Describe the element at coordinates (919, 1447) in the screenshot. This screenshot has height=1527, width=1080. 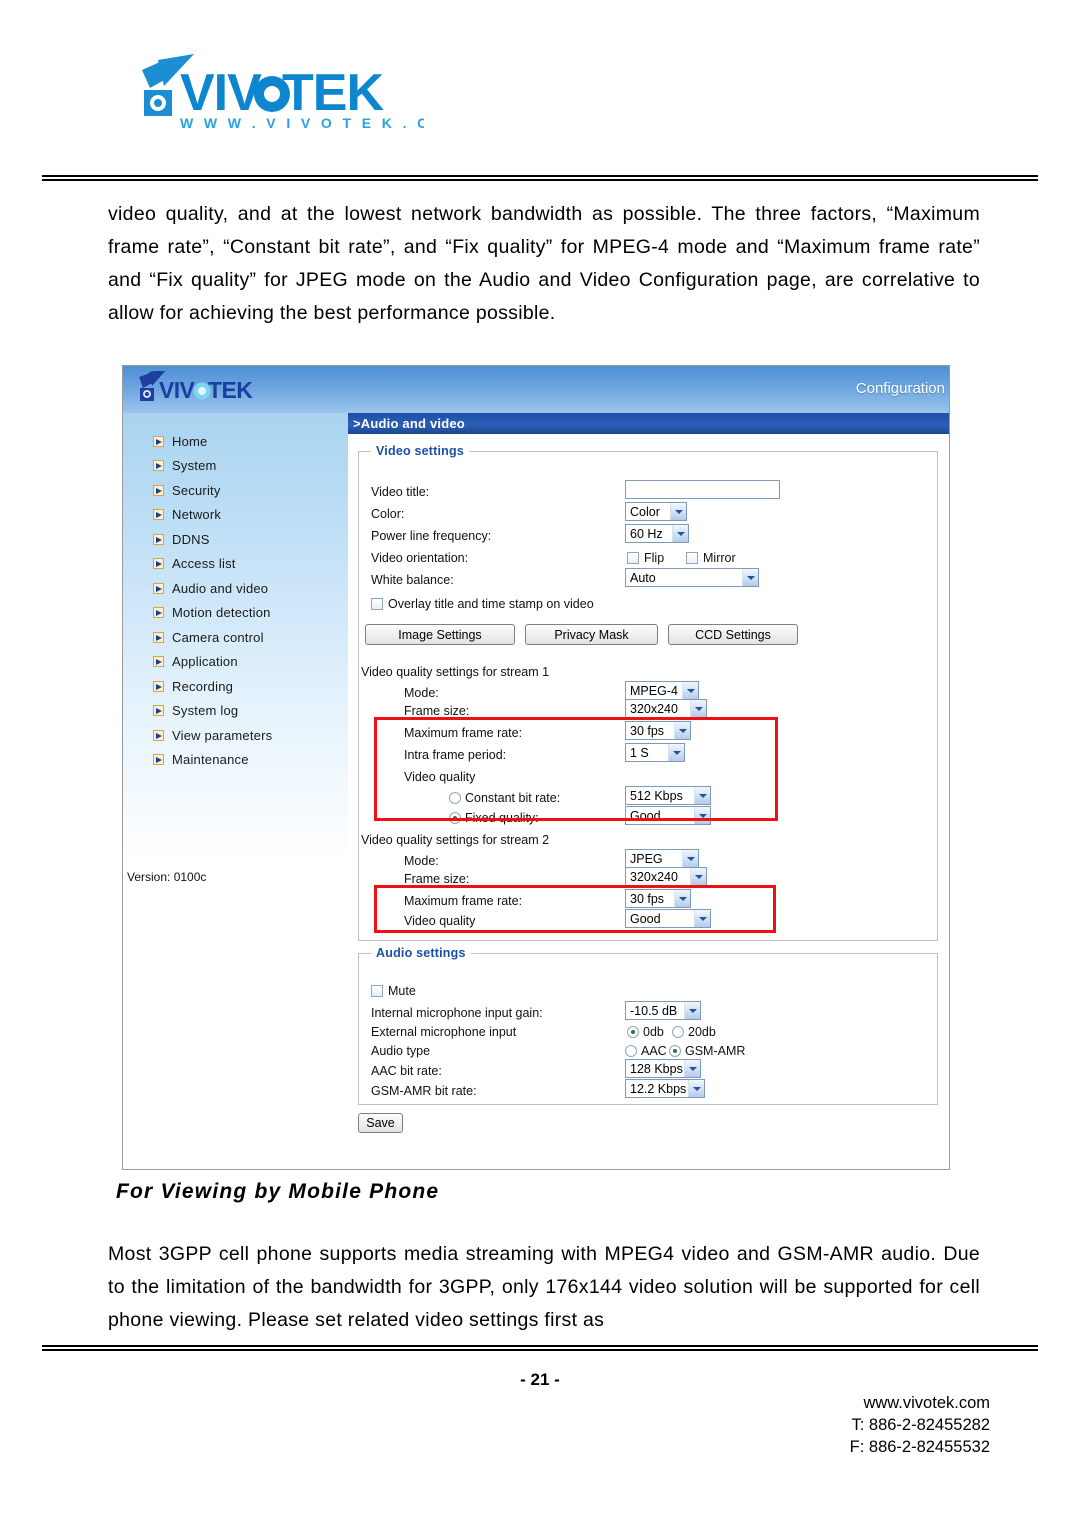
I see `footer-fax: F: 886-2-82455532` at that location.